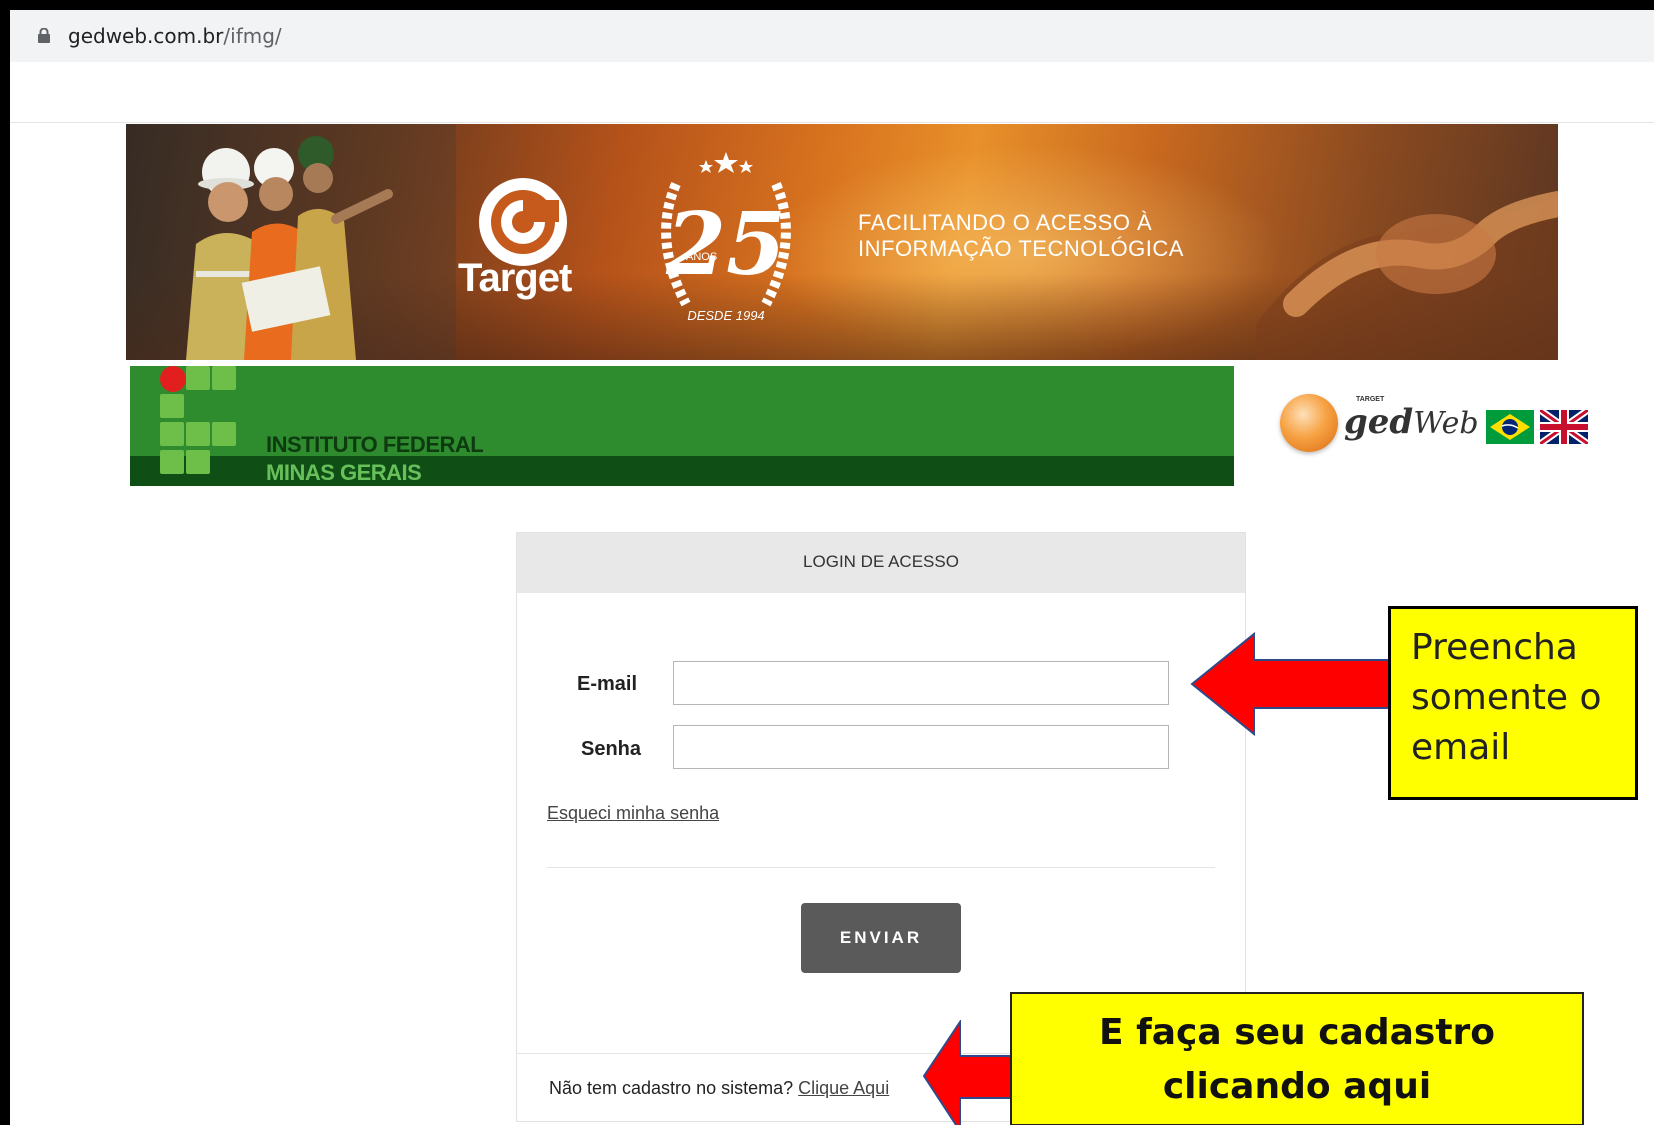 The height and width of the screenshot is (1125, 1654). Describe the element at coordinates (375, 444) in the screenshot. I see `institute-name: INSTITUTO FEDERAL` at that location.